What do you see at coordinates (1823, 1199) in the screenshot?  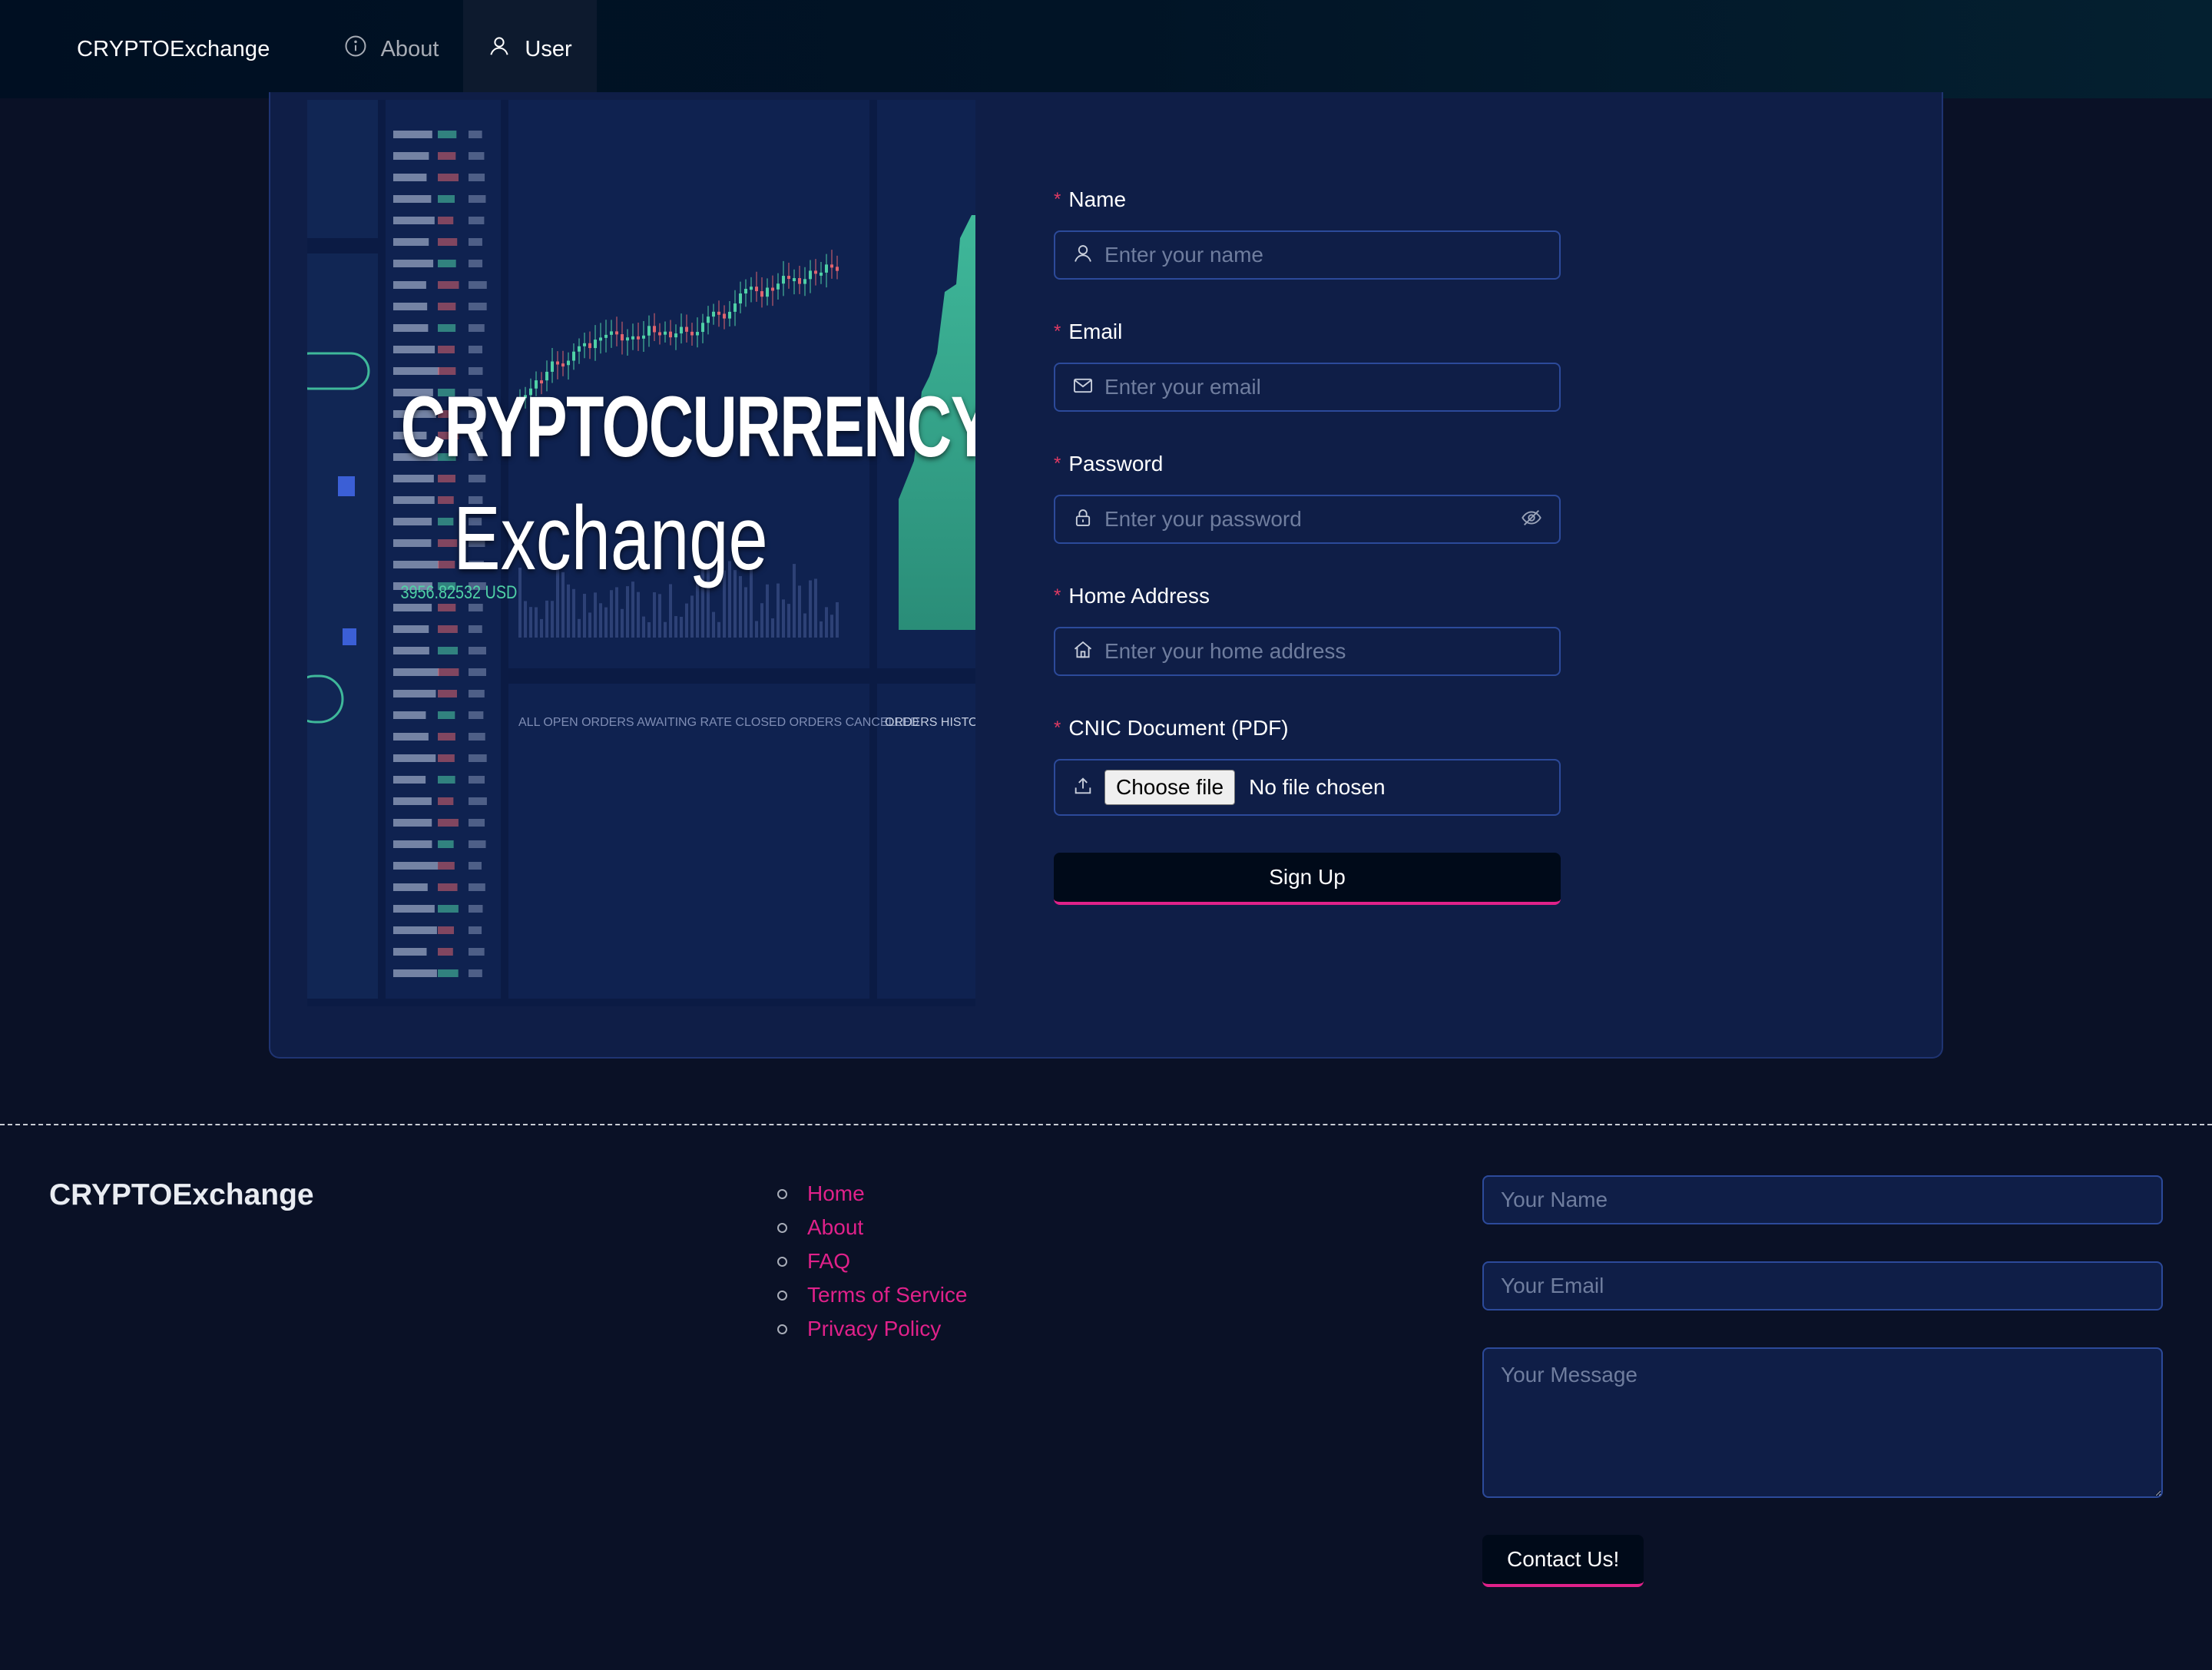 I see `contact-name-input` at bounding box center [1823, 1199].